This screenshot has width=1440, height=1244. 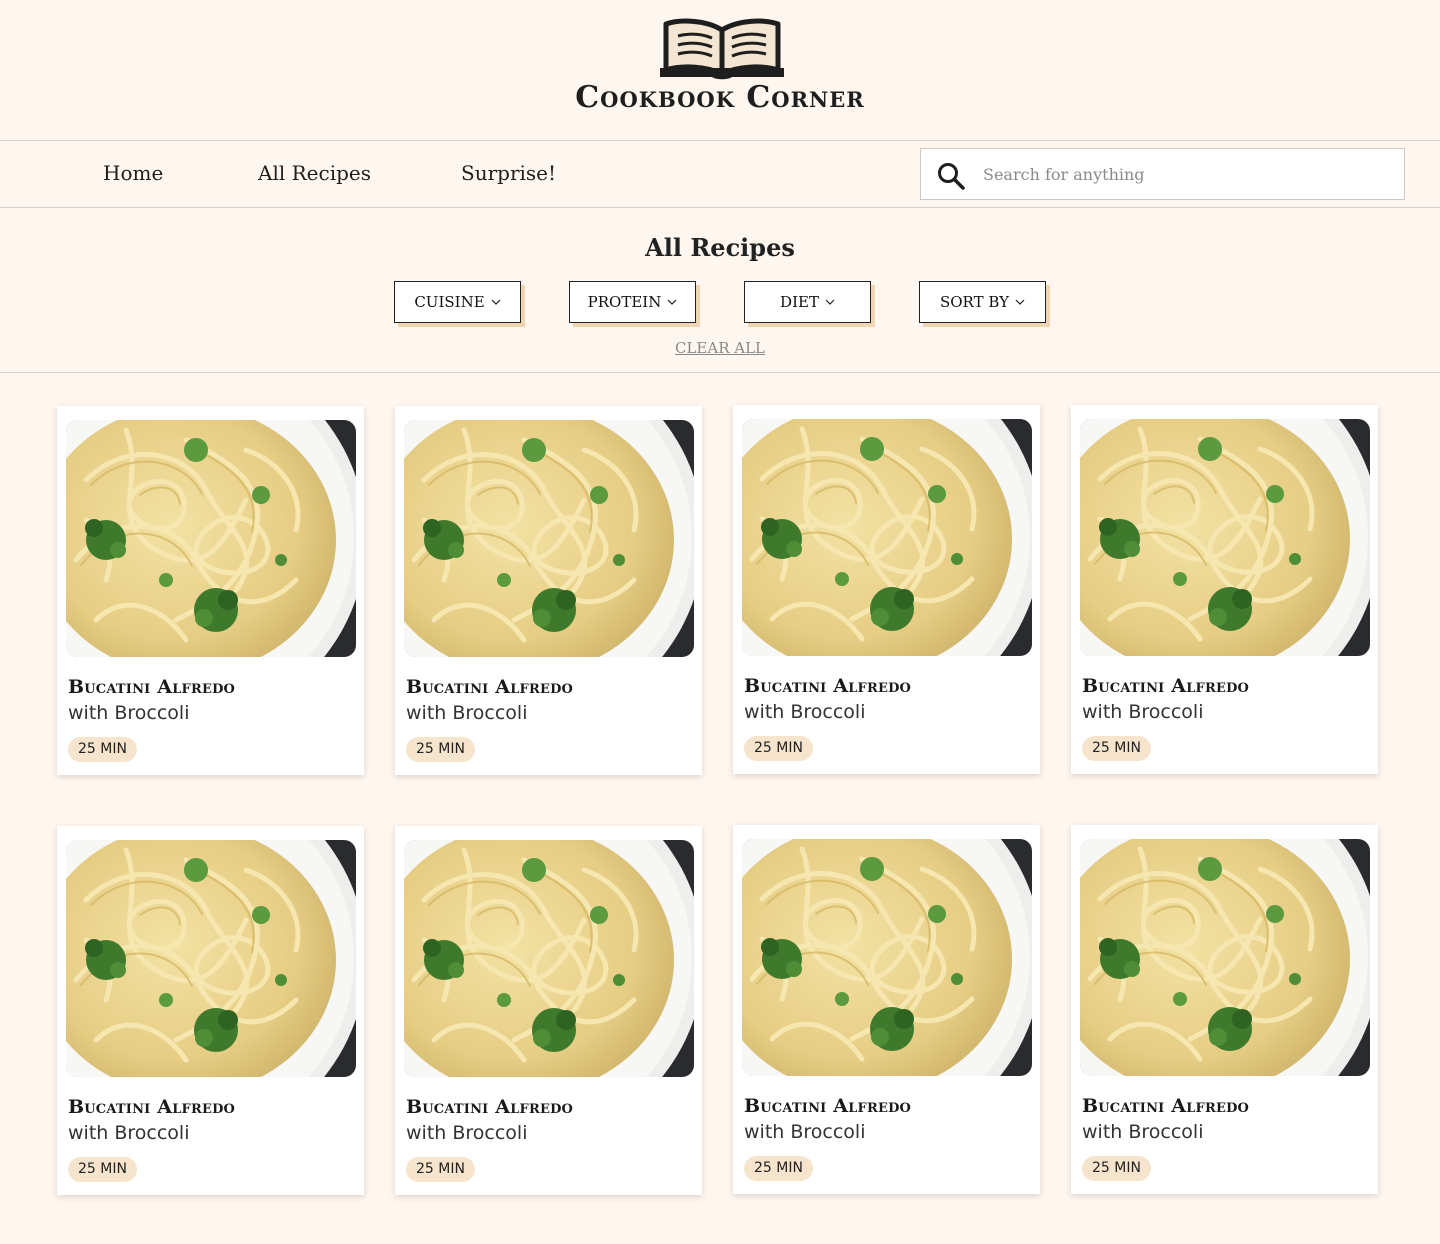 I want to click on protein-filter-button: PROTEIN, so click(x=632, y=302).